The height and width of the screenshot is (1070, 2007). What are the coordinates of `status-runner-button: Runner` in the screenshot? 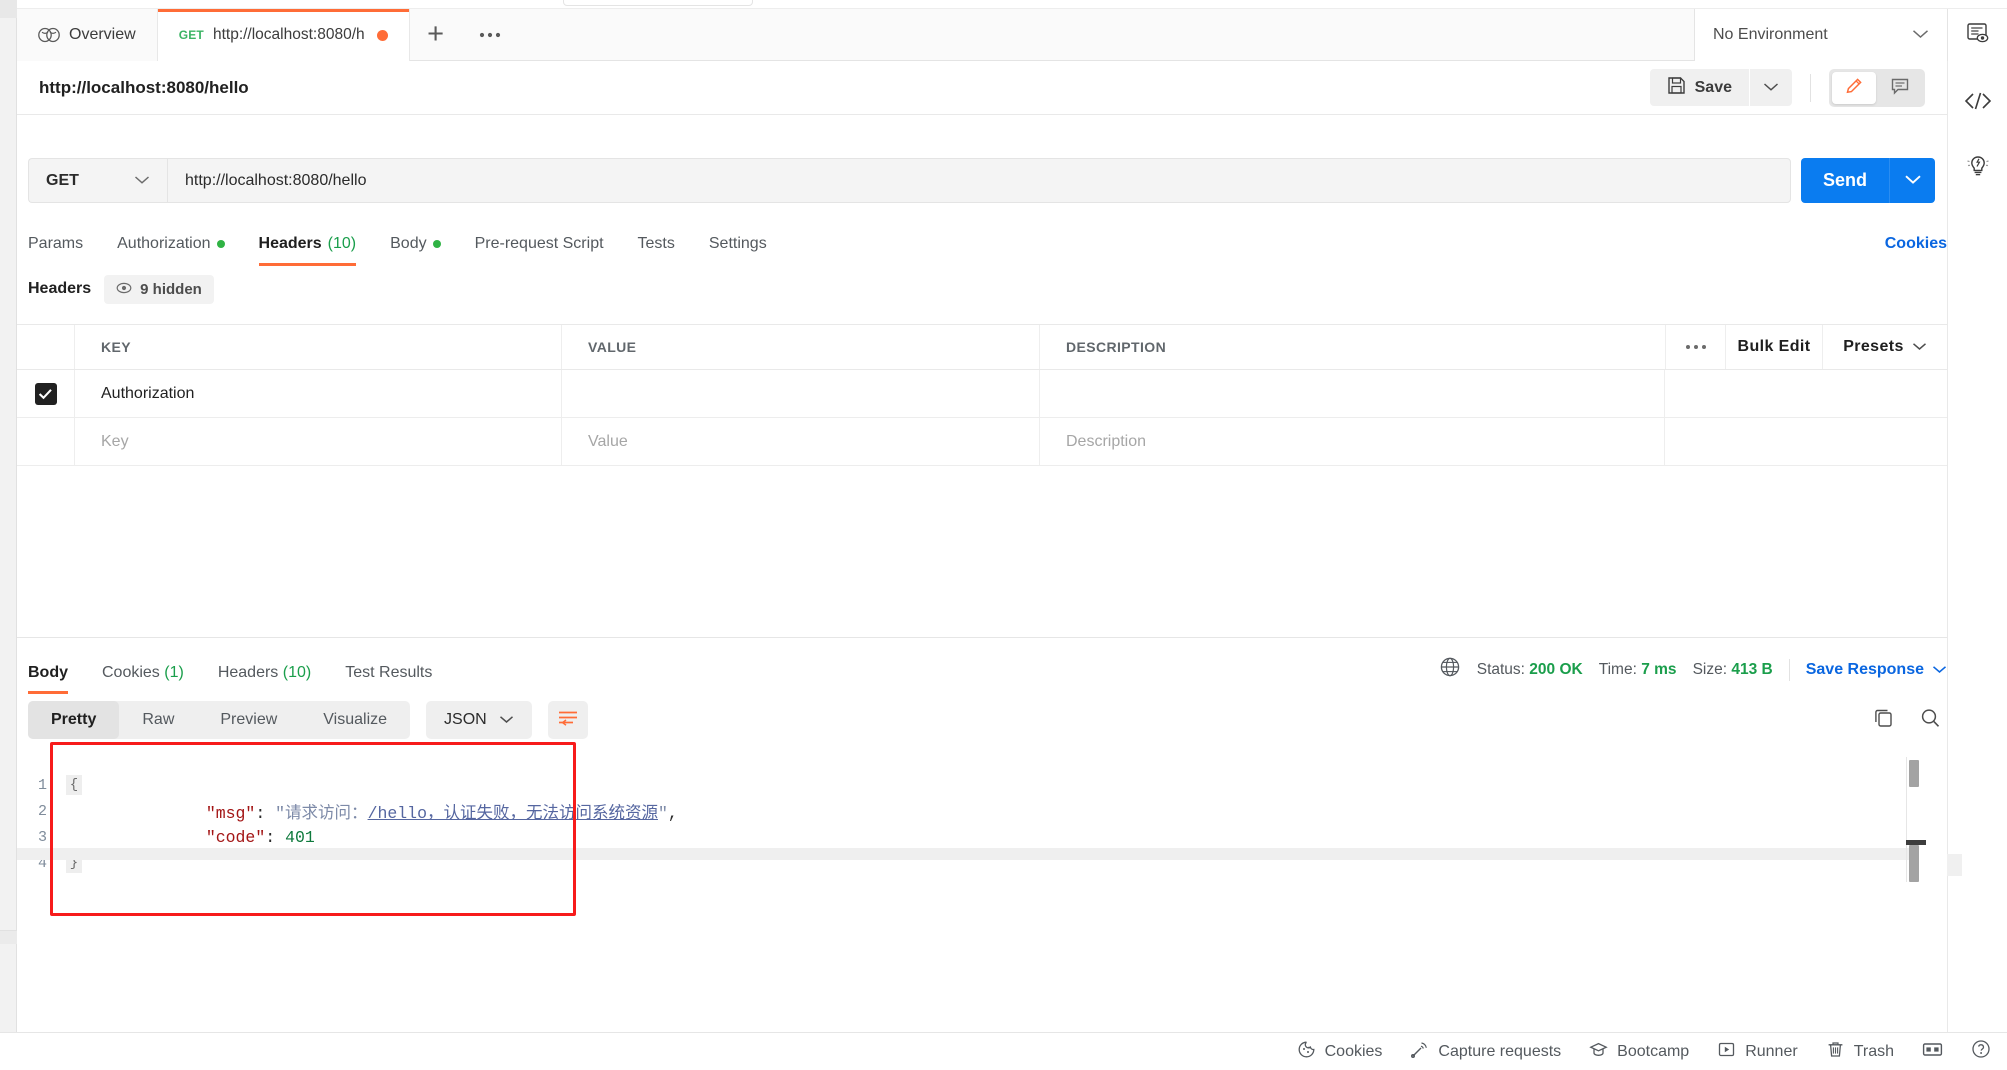 It's located at (1757, 1052).